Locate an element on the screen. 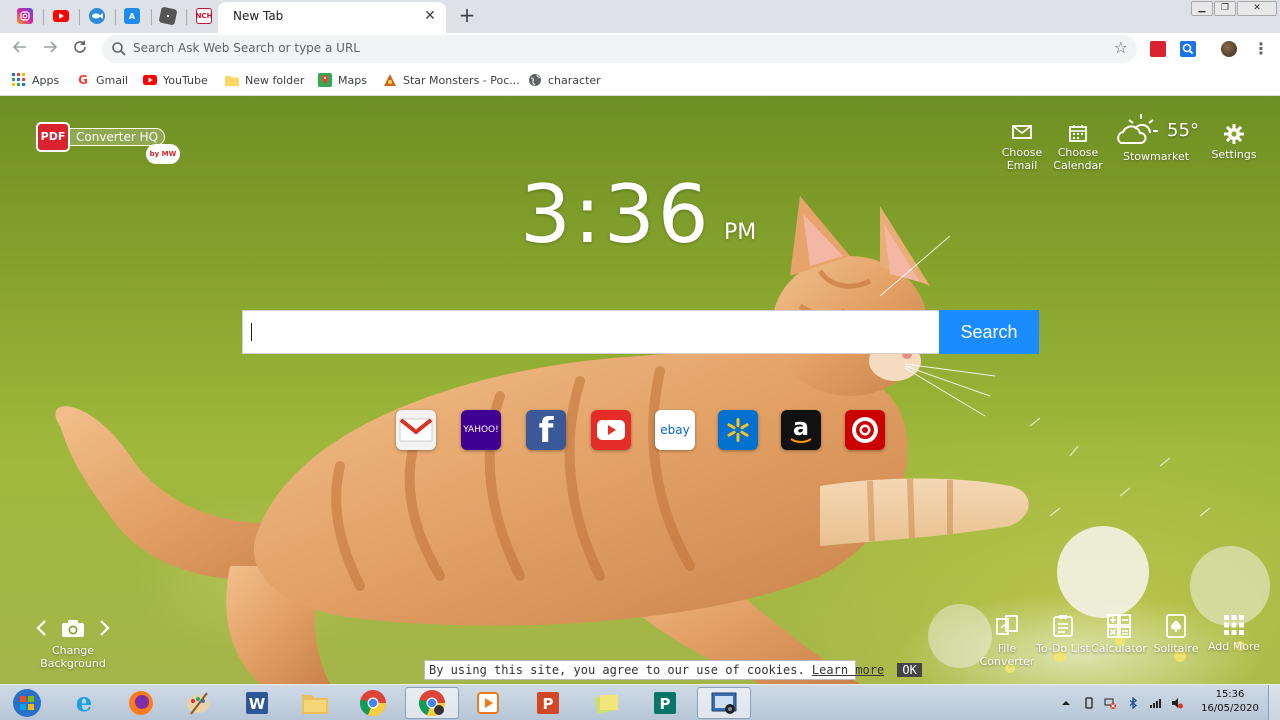 The height and width of the screenshot is (720, 1280). choose-calendar-button: Choose Calendar is located at coordinates (1078, 148).